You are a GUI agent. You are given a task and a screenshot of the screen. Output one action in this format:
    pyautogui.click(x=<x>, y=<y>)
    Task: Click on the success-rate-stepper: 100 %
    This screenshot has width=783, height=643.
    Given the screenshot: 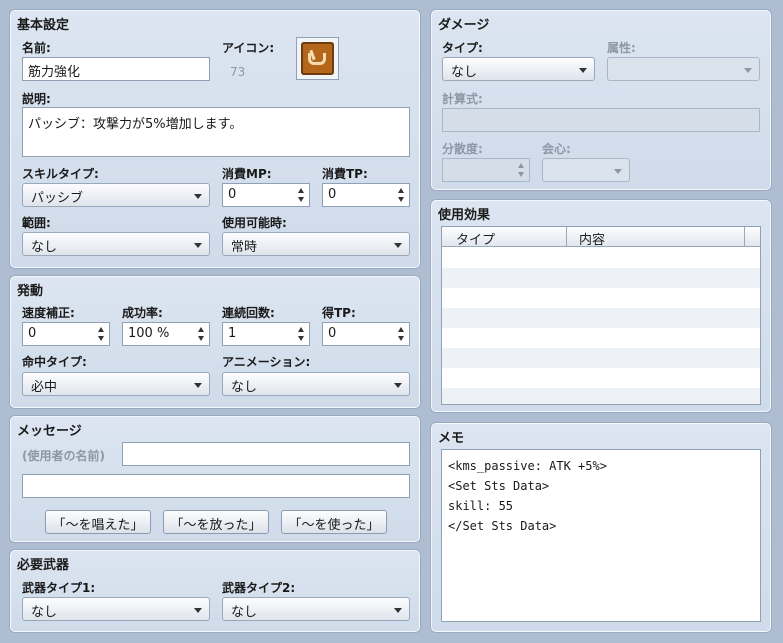 What is the action you would take?
    pyautogui.click(x=166, y=334)
    